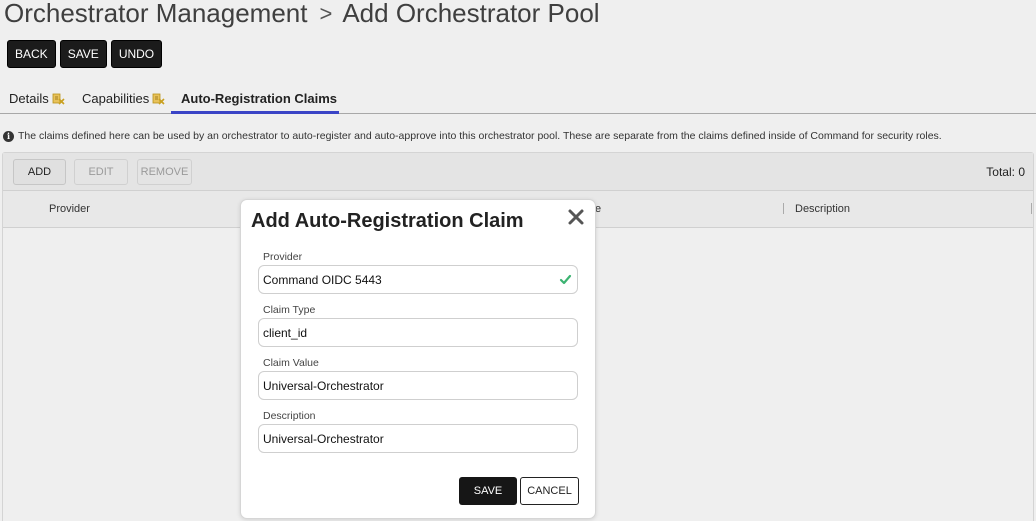 This screenshot has width=1036, height=521. What do you see at coordinates (322, 279) in the screenshot?
I see `provider-value: Command OIDC 5443` at bounding box center [322, 279].